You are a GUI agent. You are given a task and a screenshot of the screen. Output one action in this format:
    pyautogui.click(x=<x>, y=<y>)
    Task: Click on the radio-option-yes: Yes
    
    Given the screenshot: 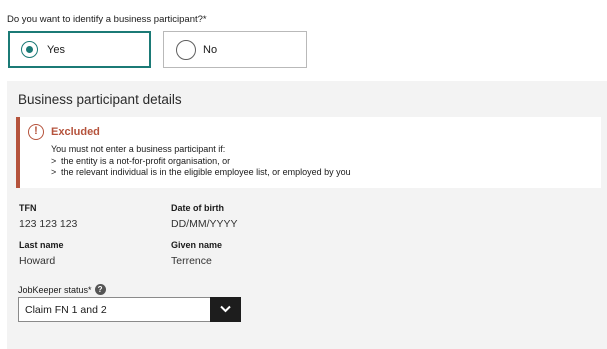 What is the action you would take?
    pyautogui.click(x=79, y=49)
    